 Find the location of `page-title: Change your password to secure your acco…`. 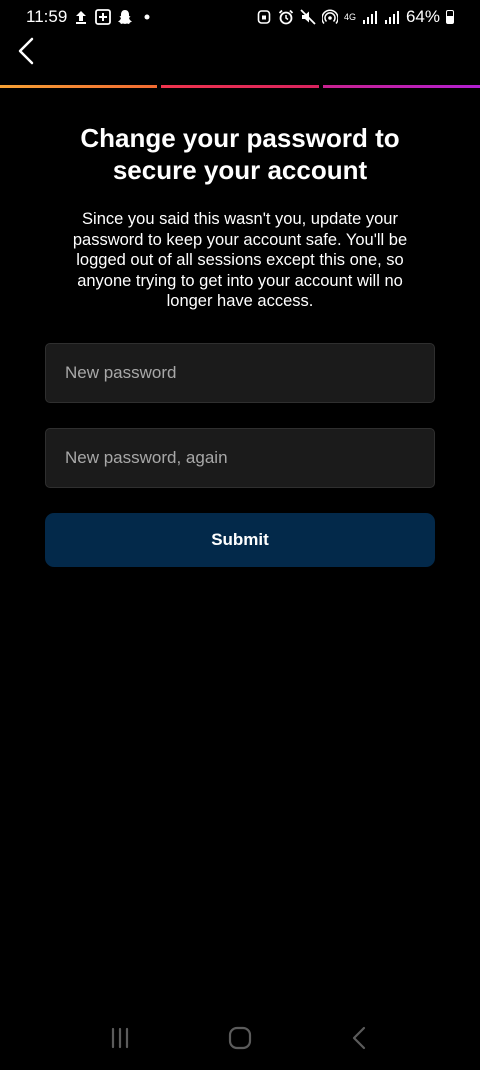

page-title: Change your password to secure your acco… is located at coordinates (240, 154).